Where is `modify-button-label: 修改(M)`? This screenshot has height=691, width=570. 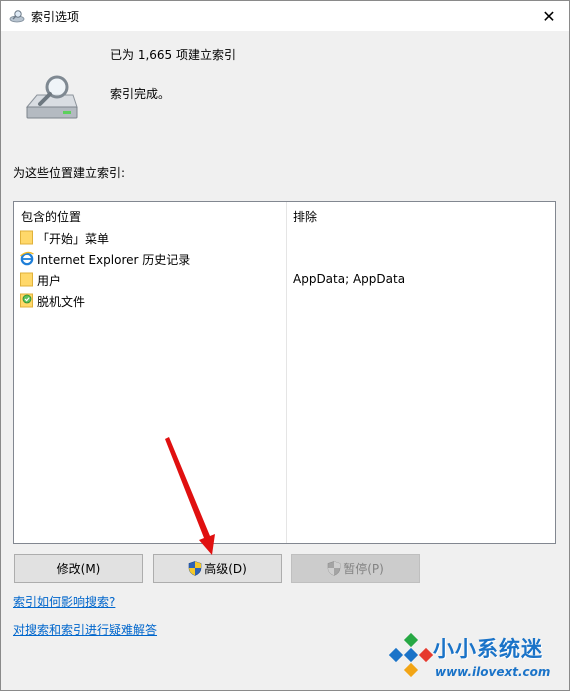 modify-button-label: 修改(M) is located at coordinates (78, 569).